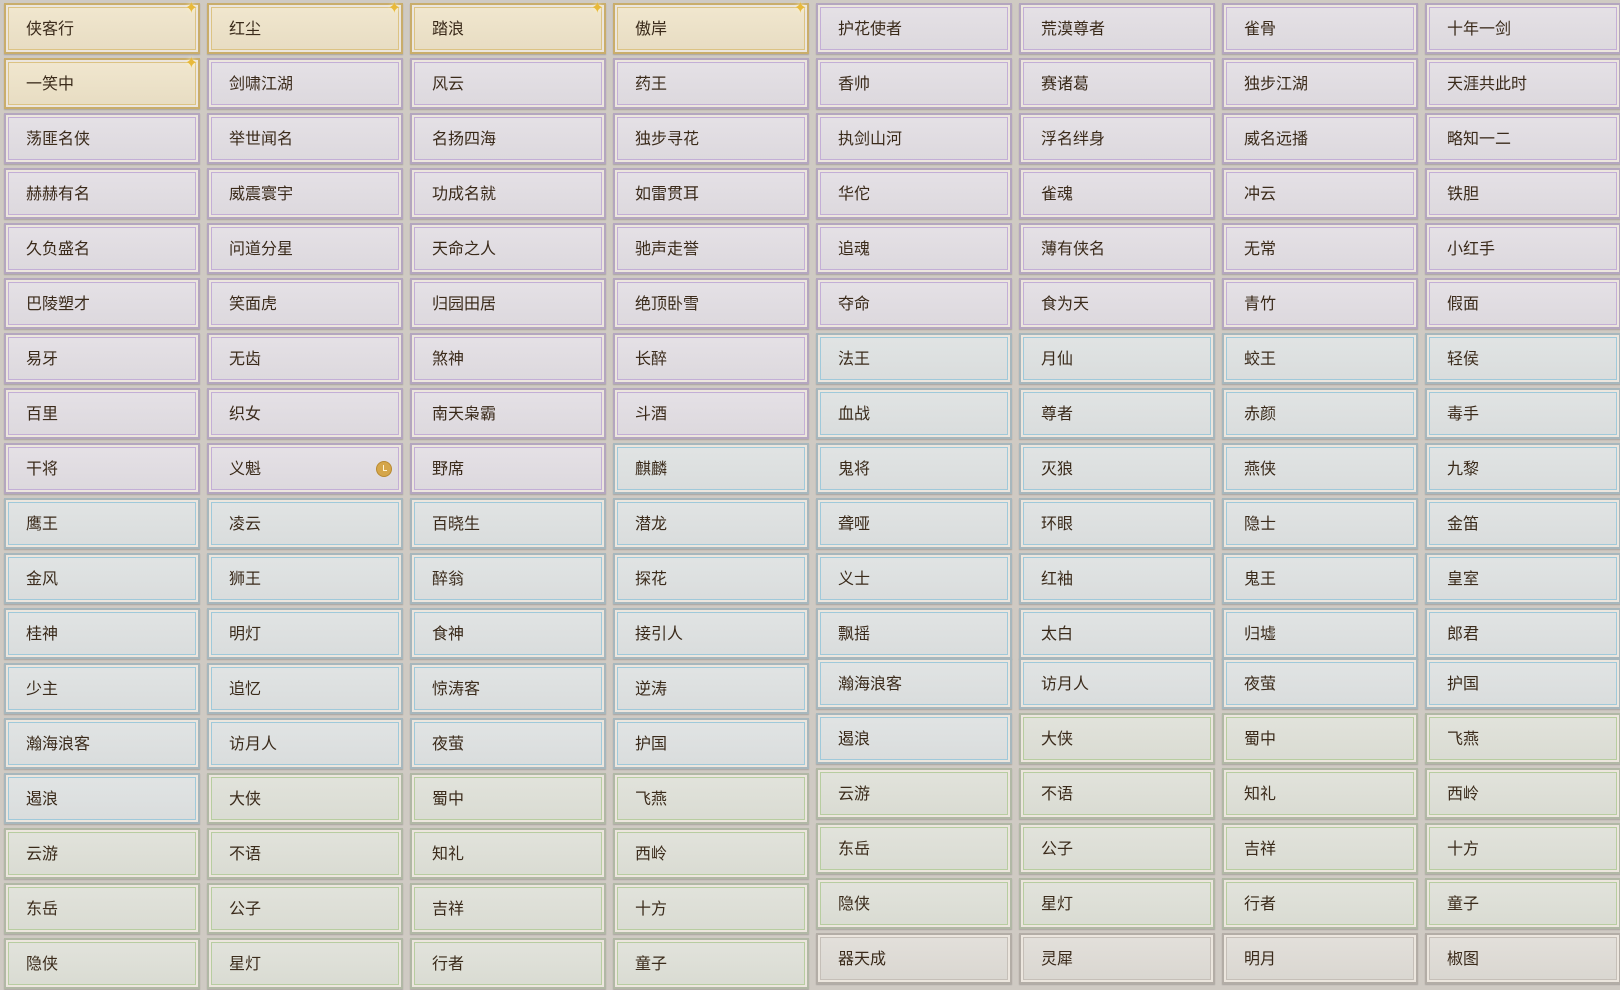 The width and height of the screenshot is (1620, 990). What do you see at coordinates (1117, 248) in the screenshot?
I see `title-tile: 薄有侠名` at bounding box center [1117, 248].